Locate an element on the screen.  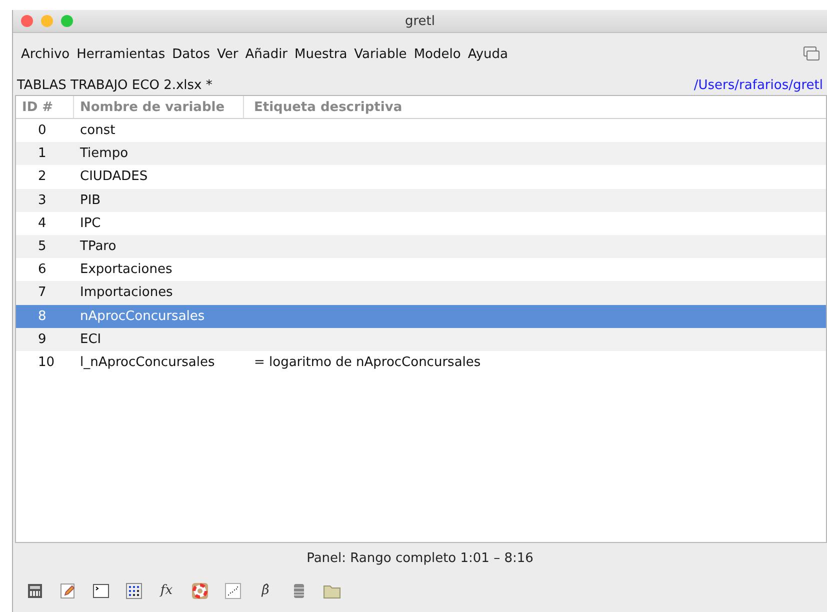
variable-label: = logaritmo de nAprocConcursales is located at coordinates (367, 362).